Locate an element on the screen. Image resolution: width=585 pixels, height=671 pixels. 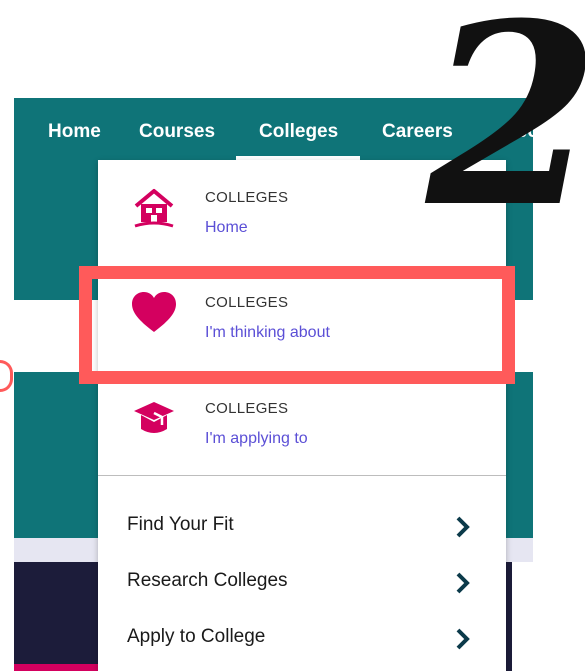
step-number-annotation: 2 is located at coordinates (505, 131).